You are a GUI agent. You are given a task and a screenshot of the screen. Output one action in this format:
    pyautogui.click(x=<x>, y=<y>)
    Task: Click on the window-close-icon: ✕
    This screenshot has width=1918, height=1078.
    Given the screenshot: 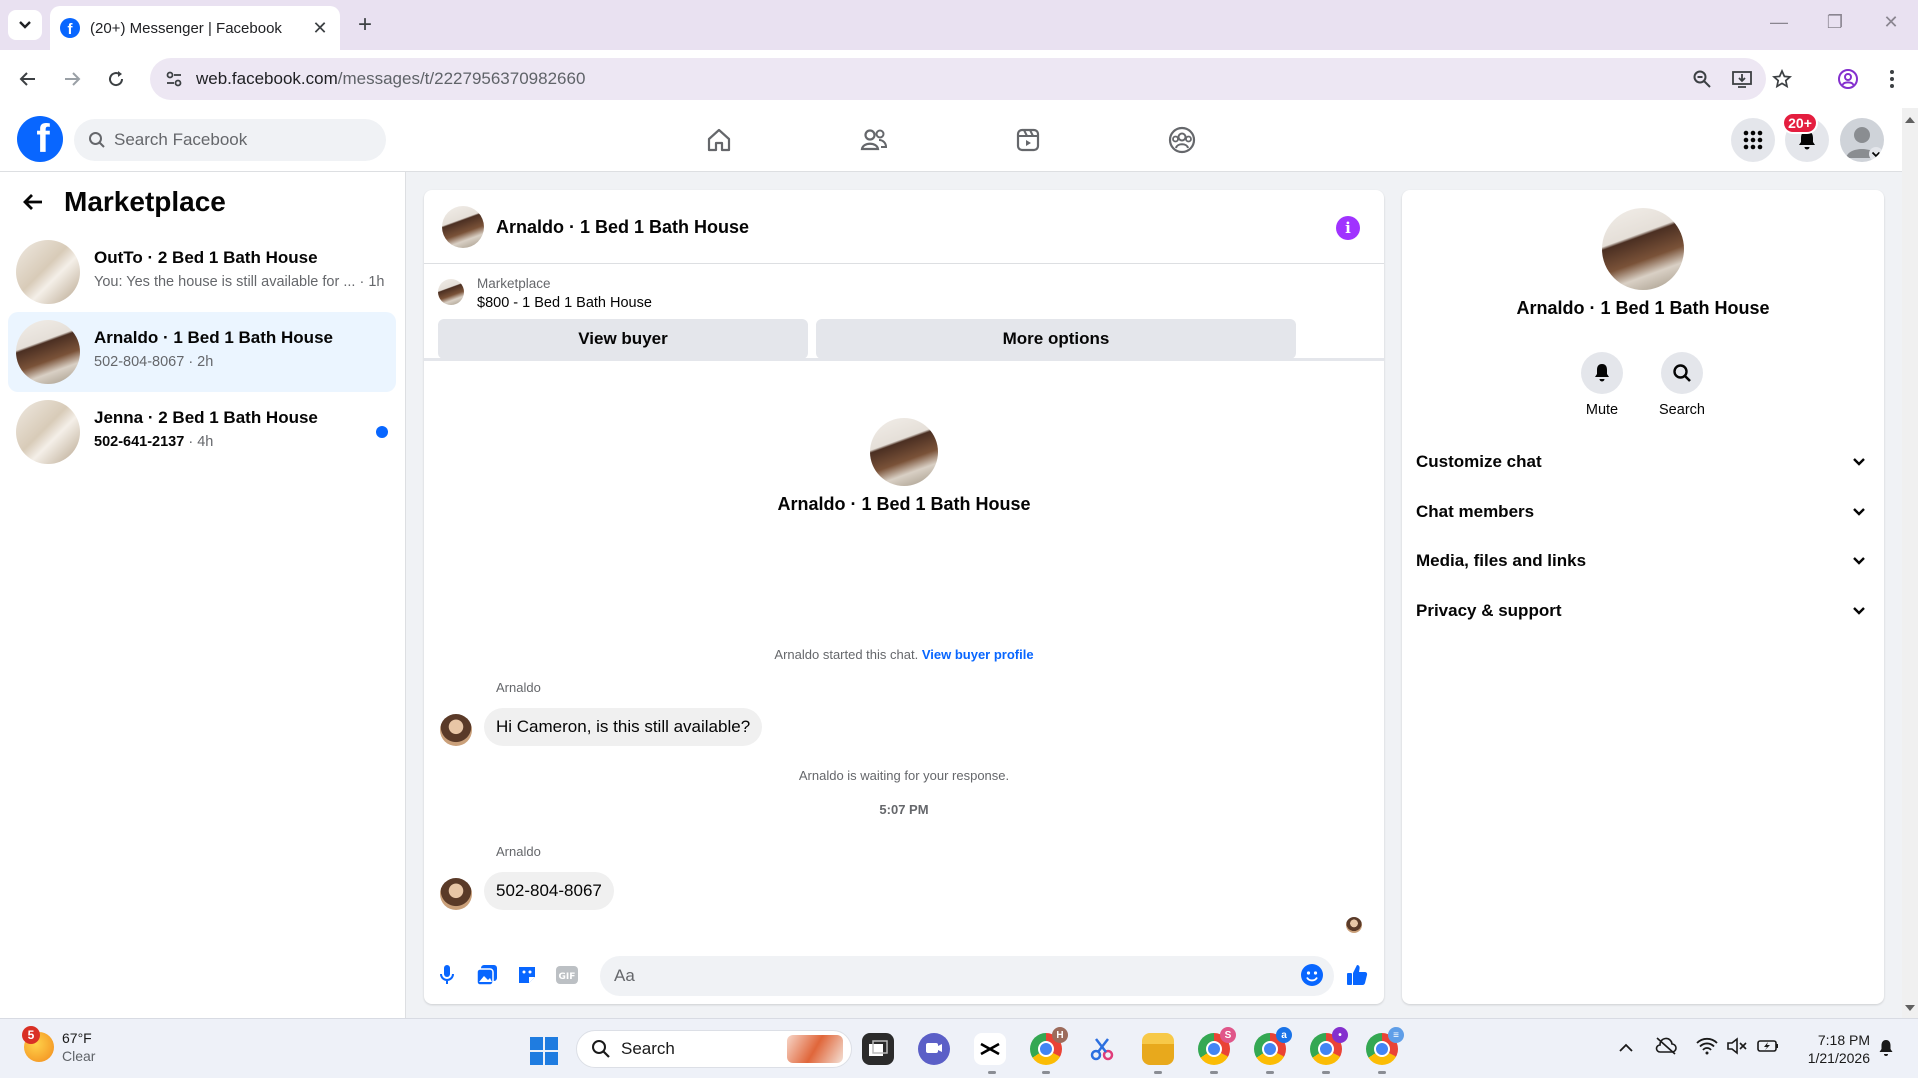 What is the action you would take?
    pyautogui.click(x=1891, y=22)
    